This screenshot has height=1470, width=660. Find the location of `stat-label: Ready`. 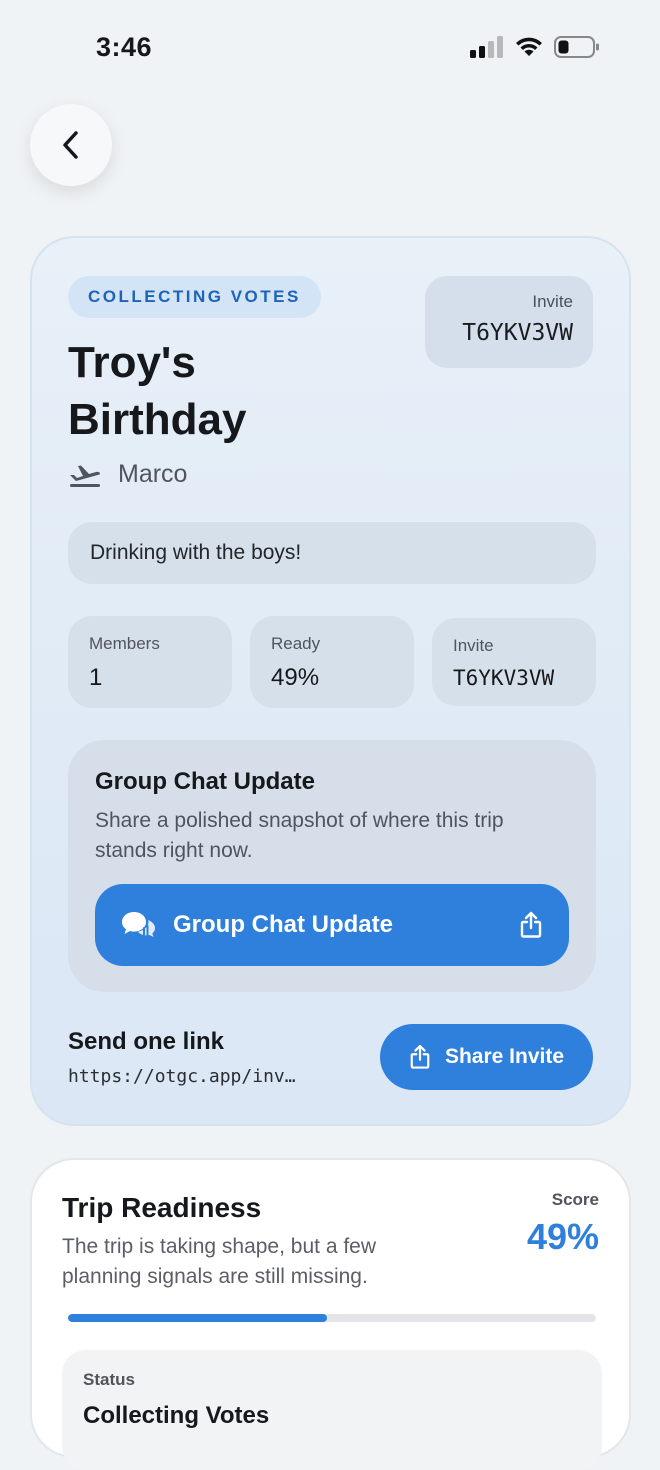

stat-label: Ready is located at coordinates (296, 643).